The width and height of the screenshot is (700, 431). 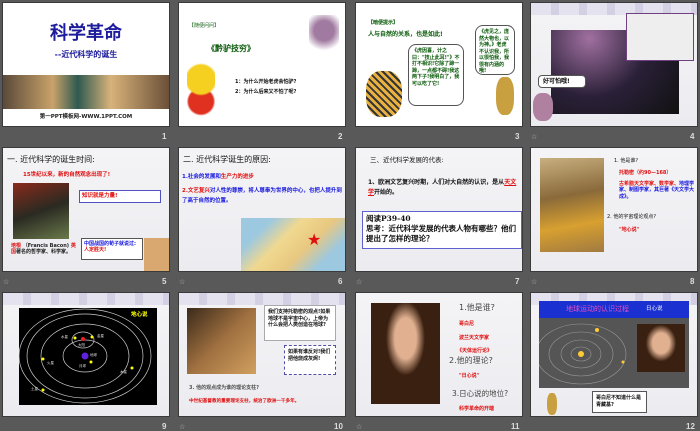 I want to click on slide-number: 1, so click(x=164, y=136).